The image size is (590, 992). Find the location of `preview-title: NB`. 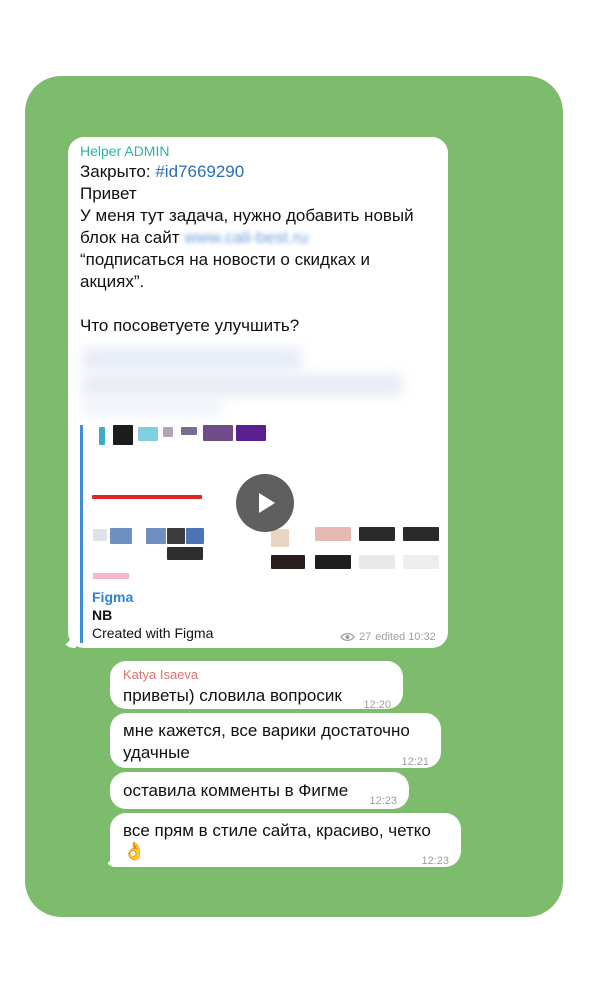

preview-title: NB is located at coordinates (102, 615).